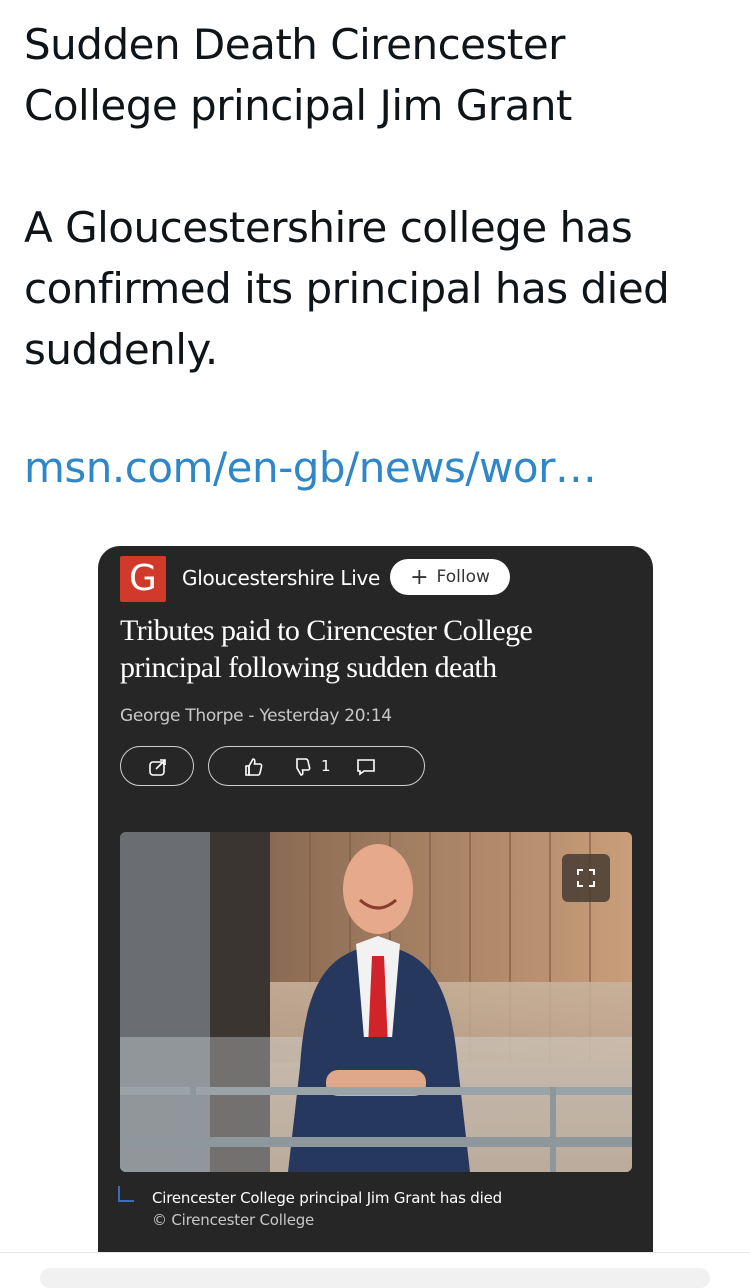 This screenshot has width=750, height=1288. What do you see at coordinates (256, 716) in the screenshot?
I see `article-byline: George Thorpe - Yesterday 20:14` at bounding box center [256, 716].